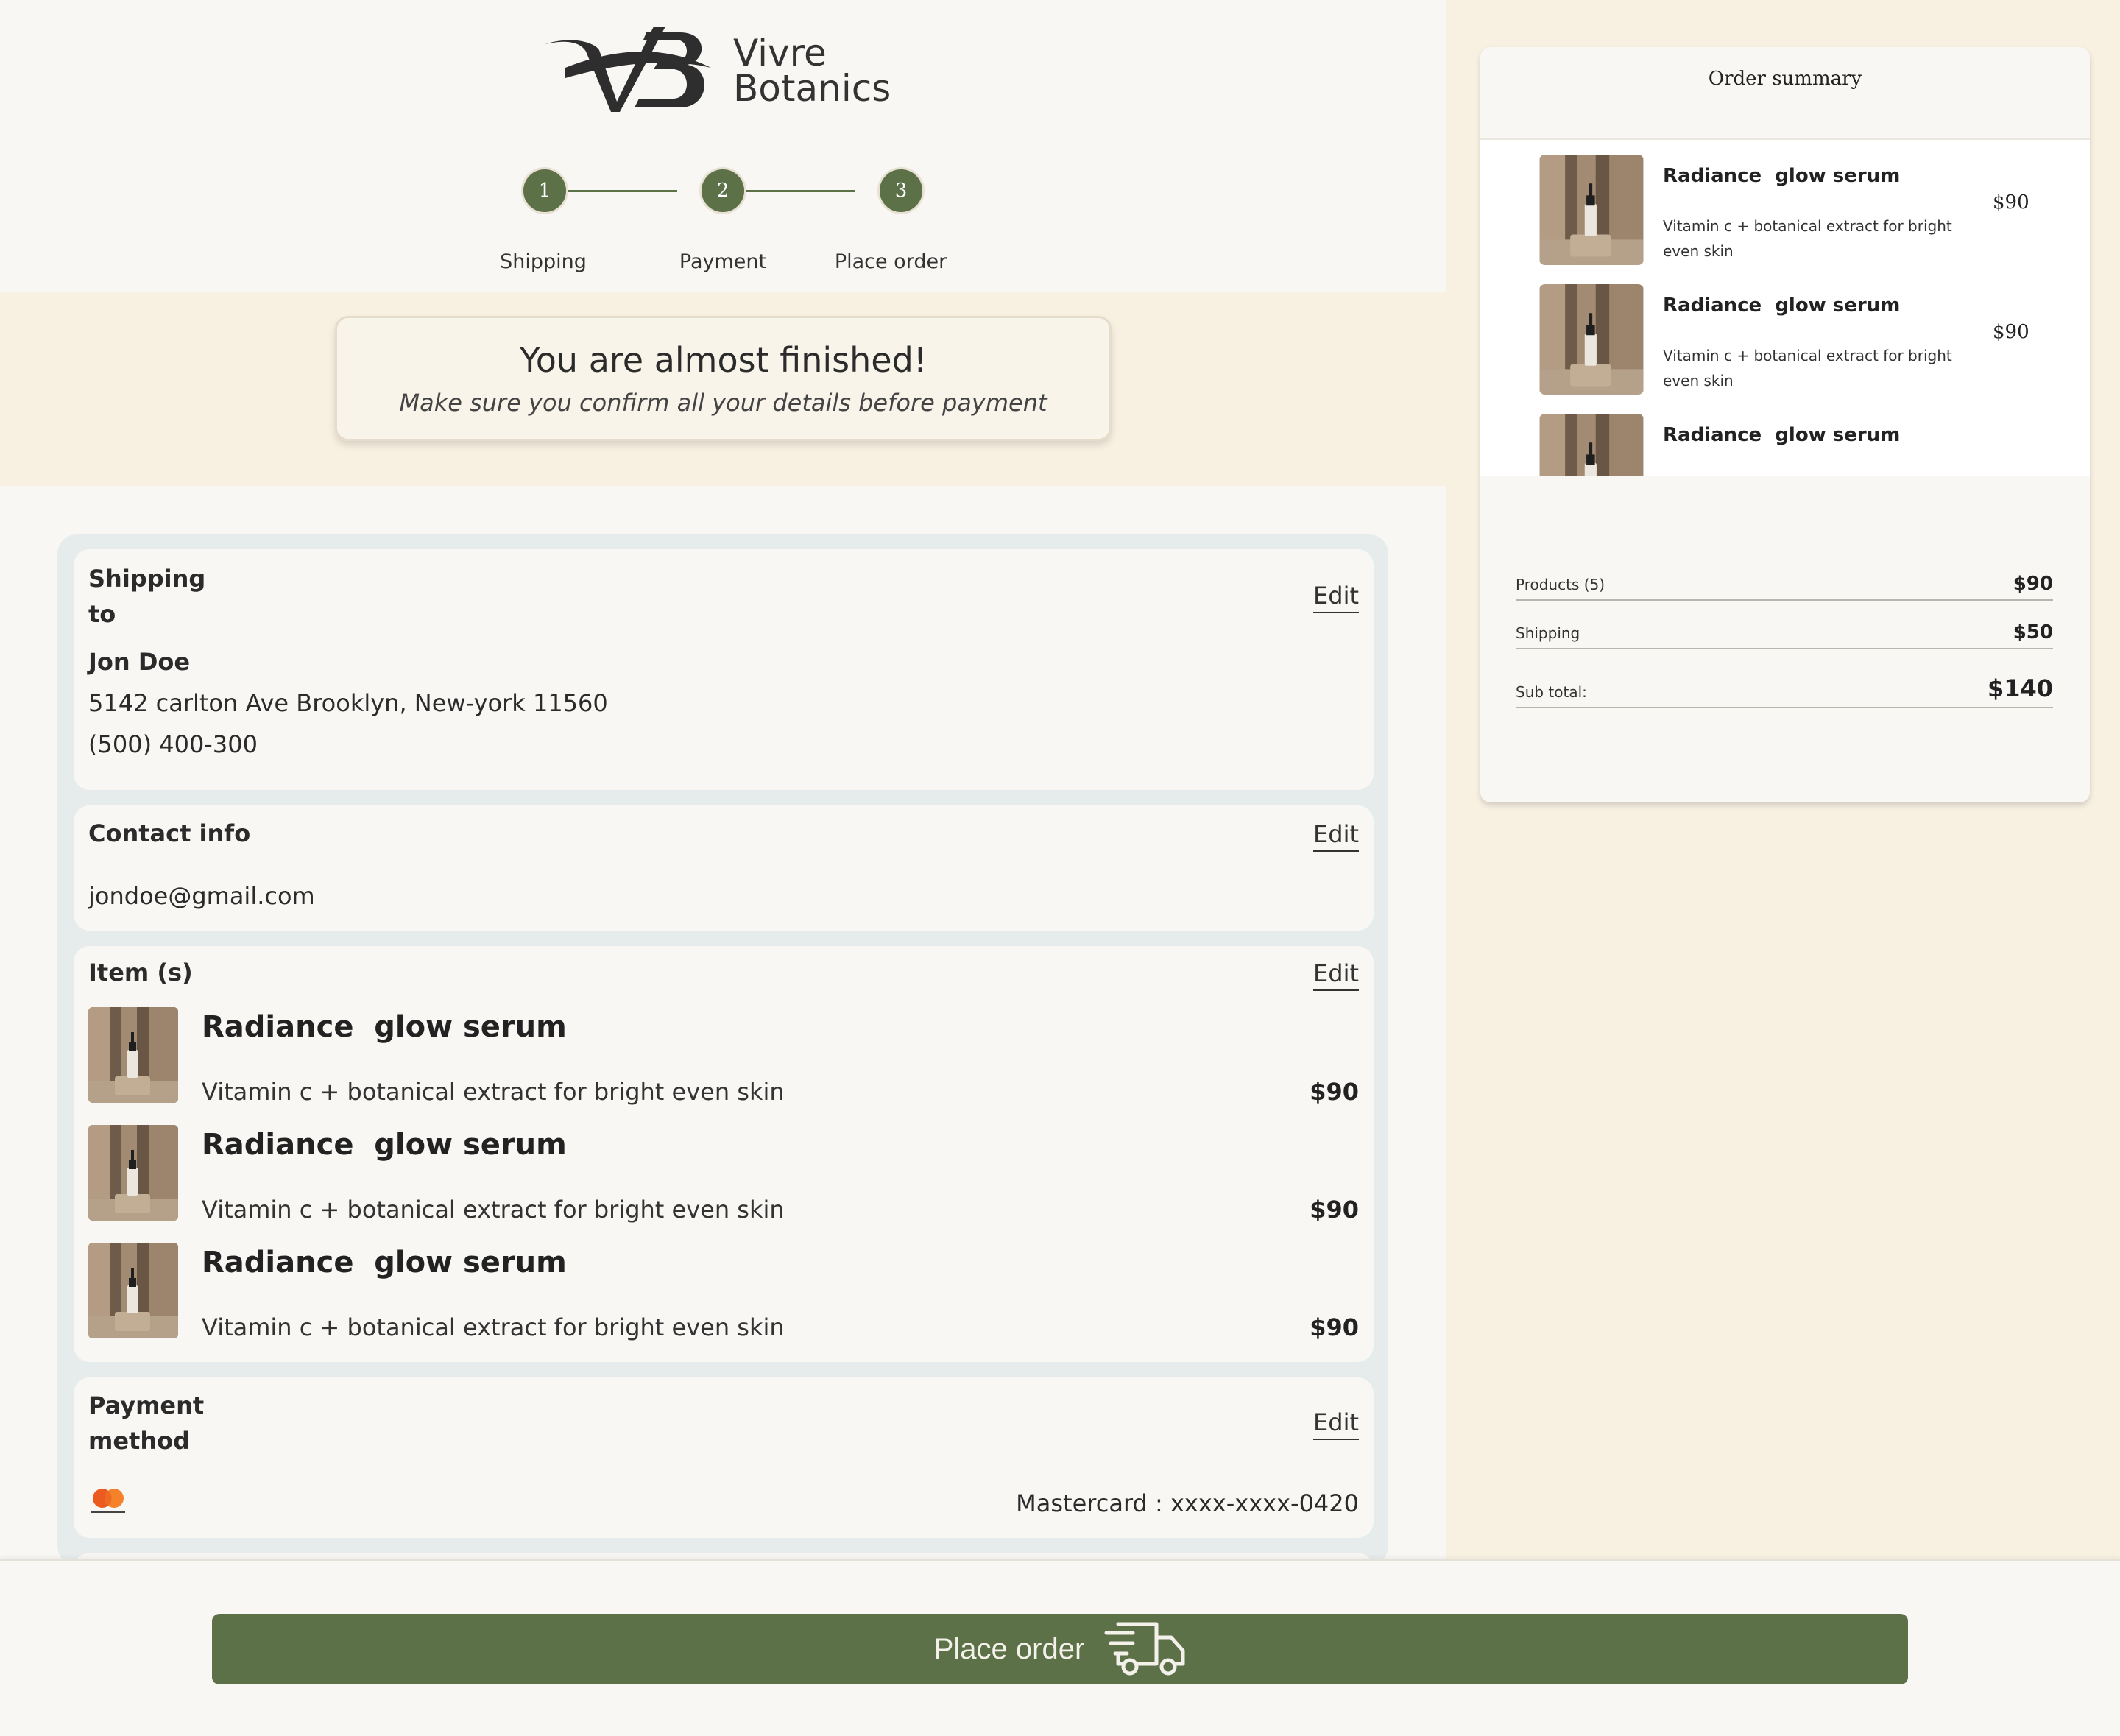 The image size is (2120, 1736). What do you see at coordinates (1785, 93) in the screenshot?
I see `order-summary-header: Order summary` at bounding box center [1785, 93].